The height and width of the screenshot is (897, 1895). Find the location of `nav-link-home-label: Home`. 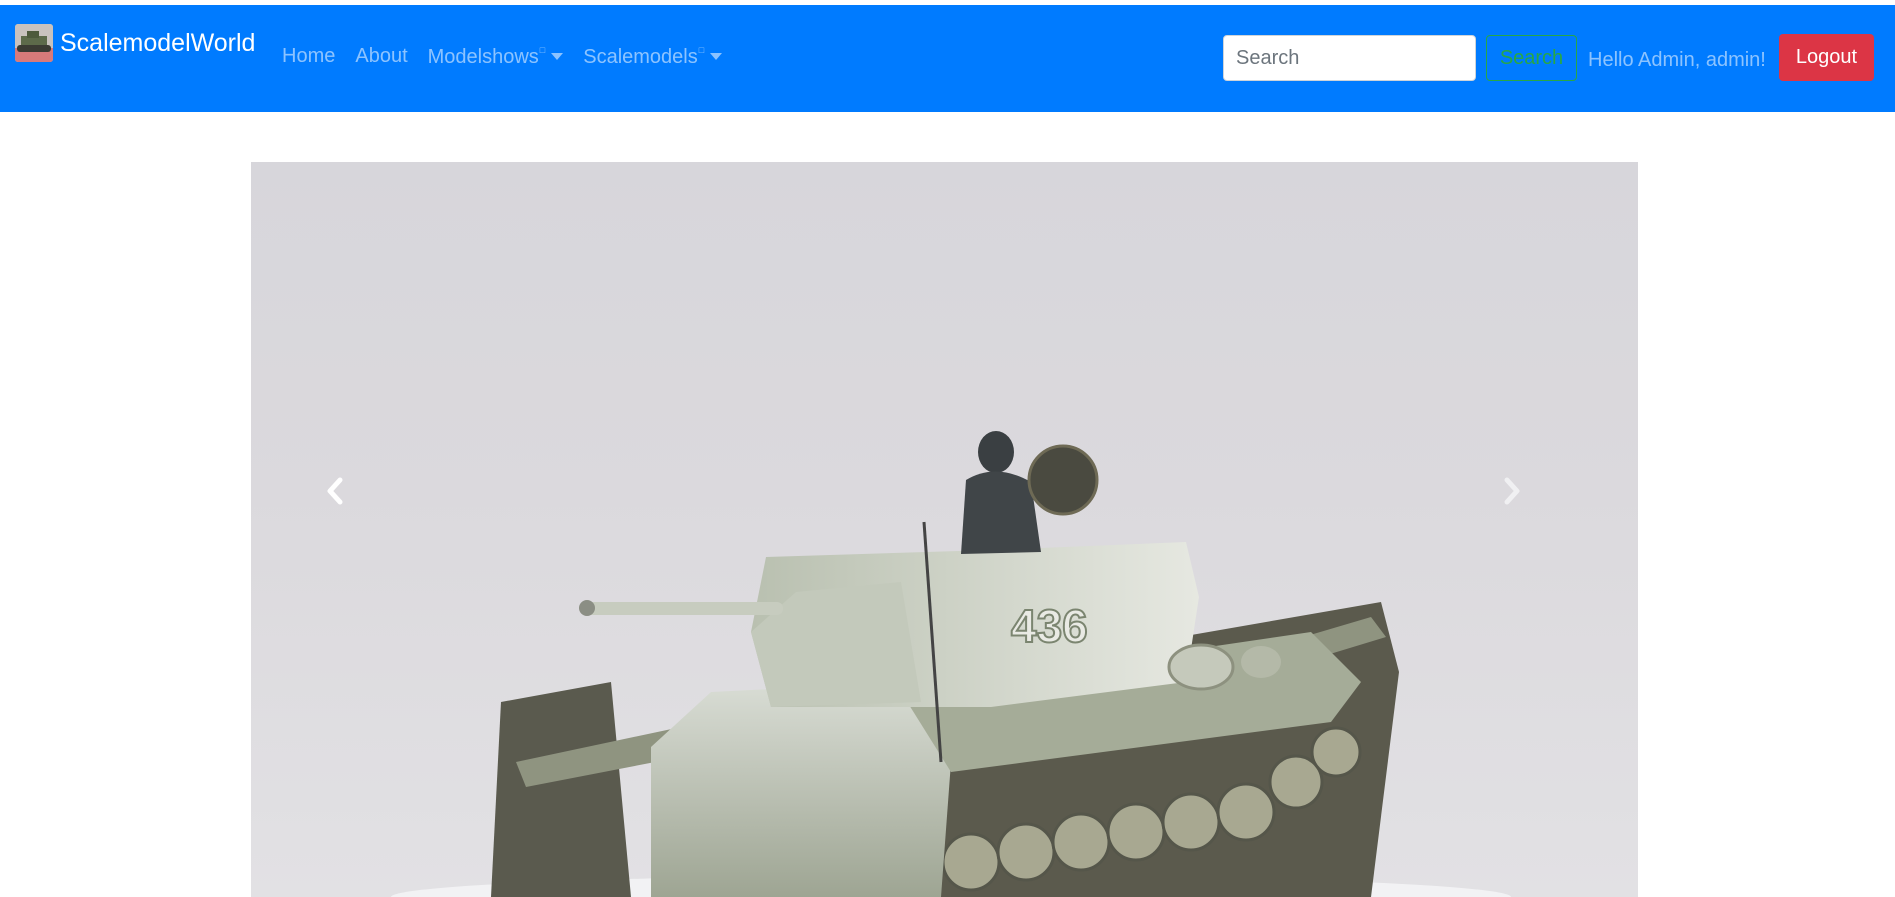

nav-link-home-label: Home is located at coordinates (309, 56).